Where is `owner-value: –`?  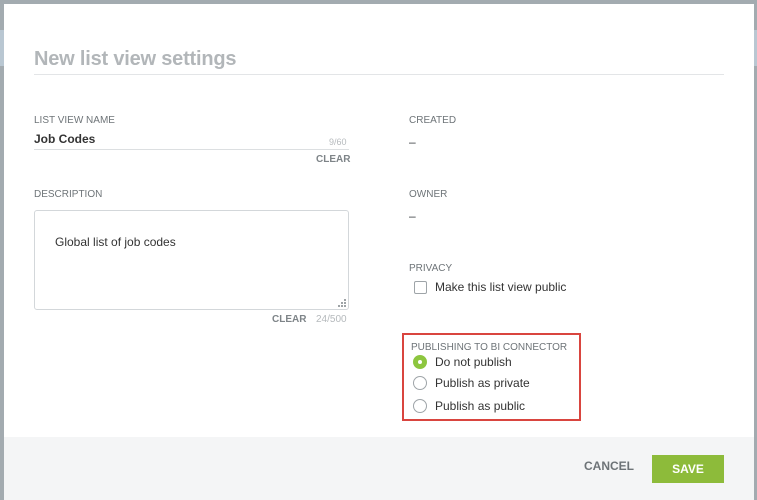
owner-value: – is located at coordinates (412, 216).